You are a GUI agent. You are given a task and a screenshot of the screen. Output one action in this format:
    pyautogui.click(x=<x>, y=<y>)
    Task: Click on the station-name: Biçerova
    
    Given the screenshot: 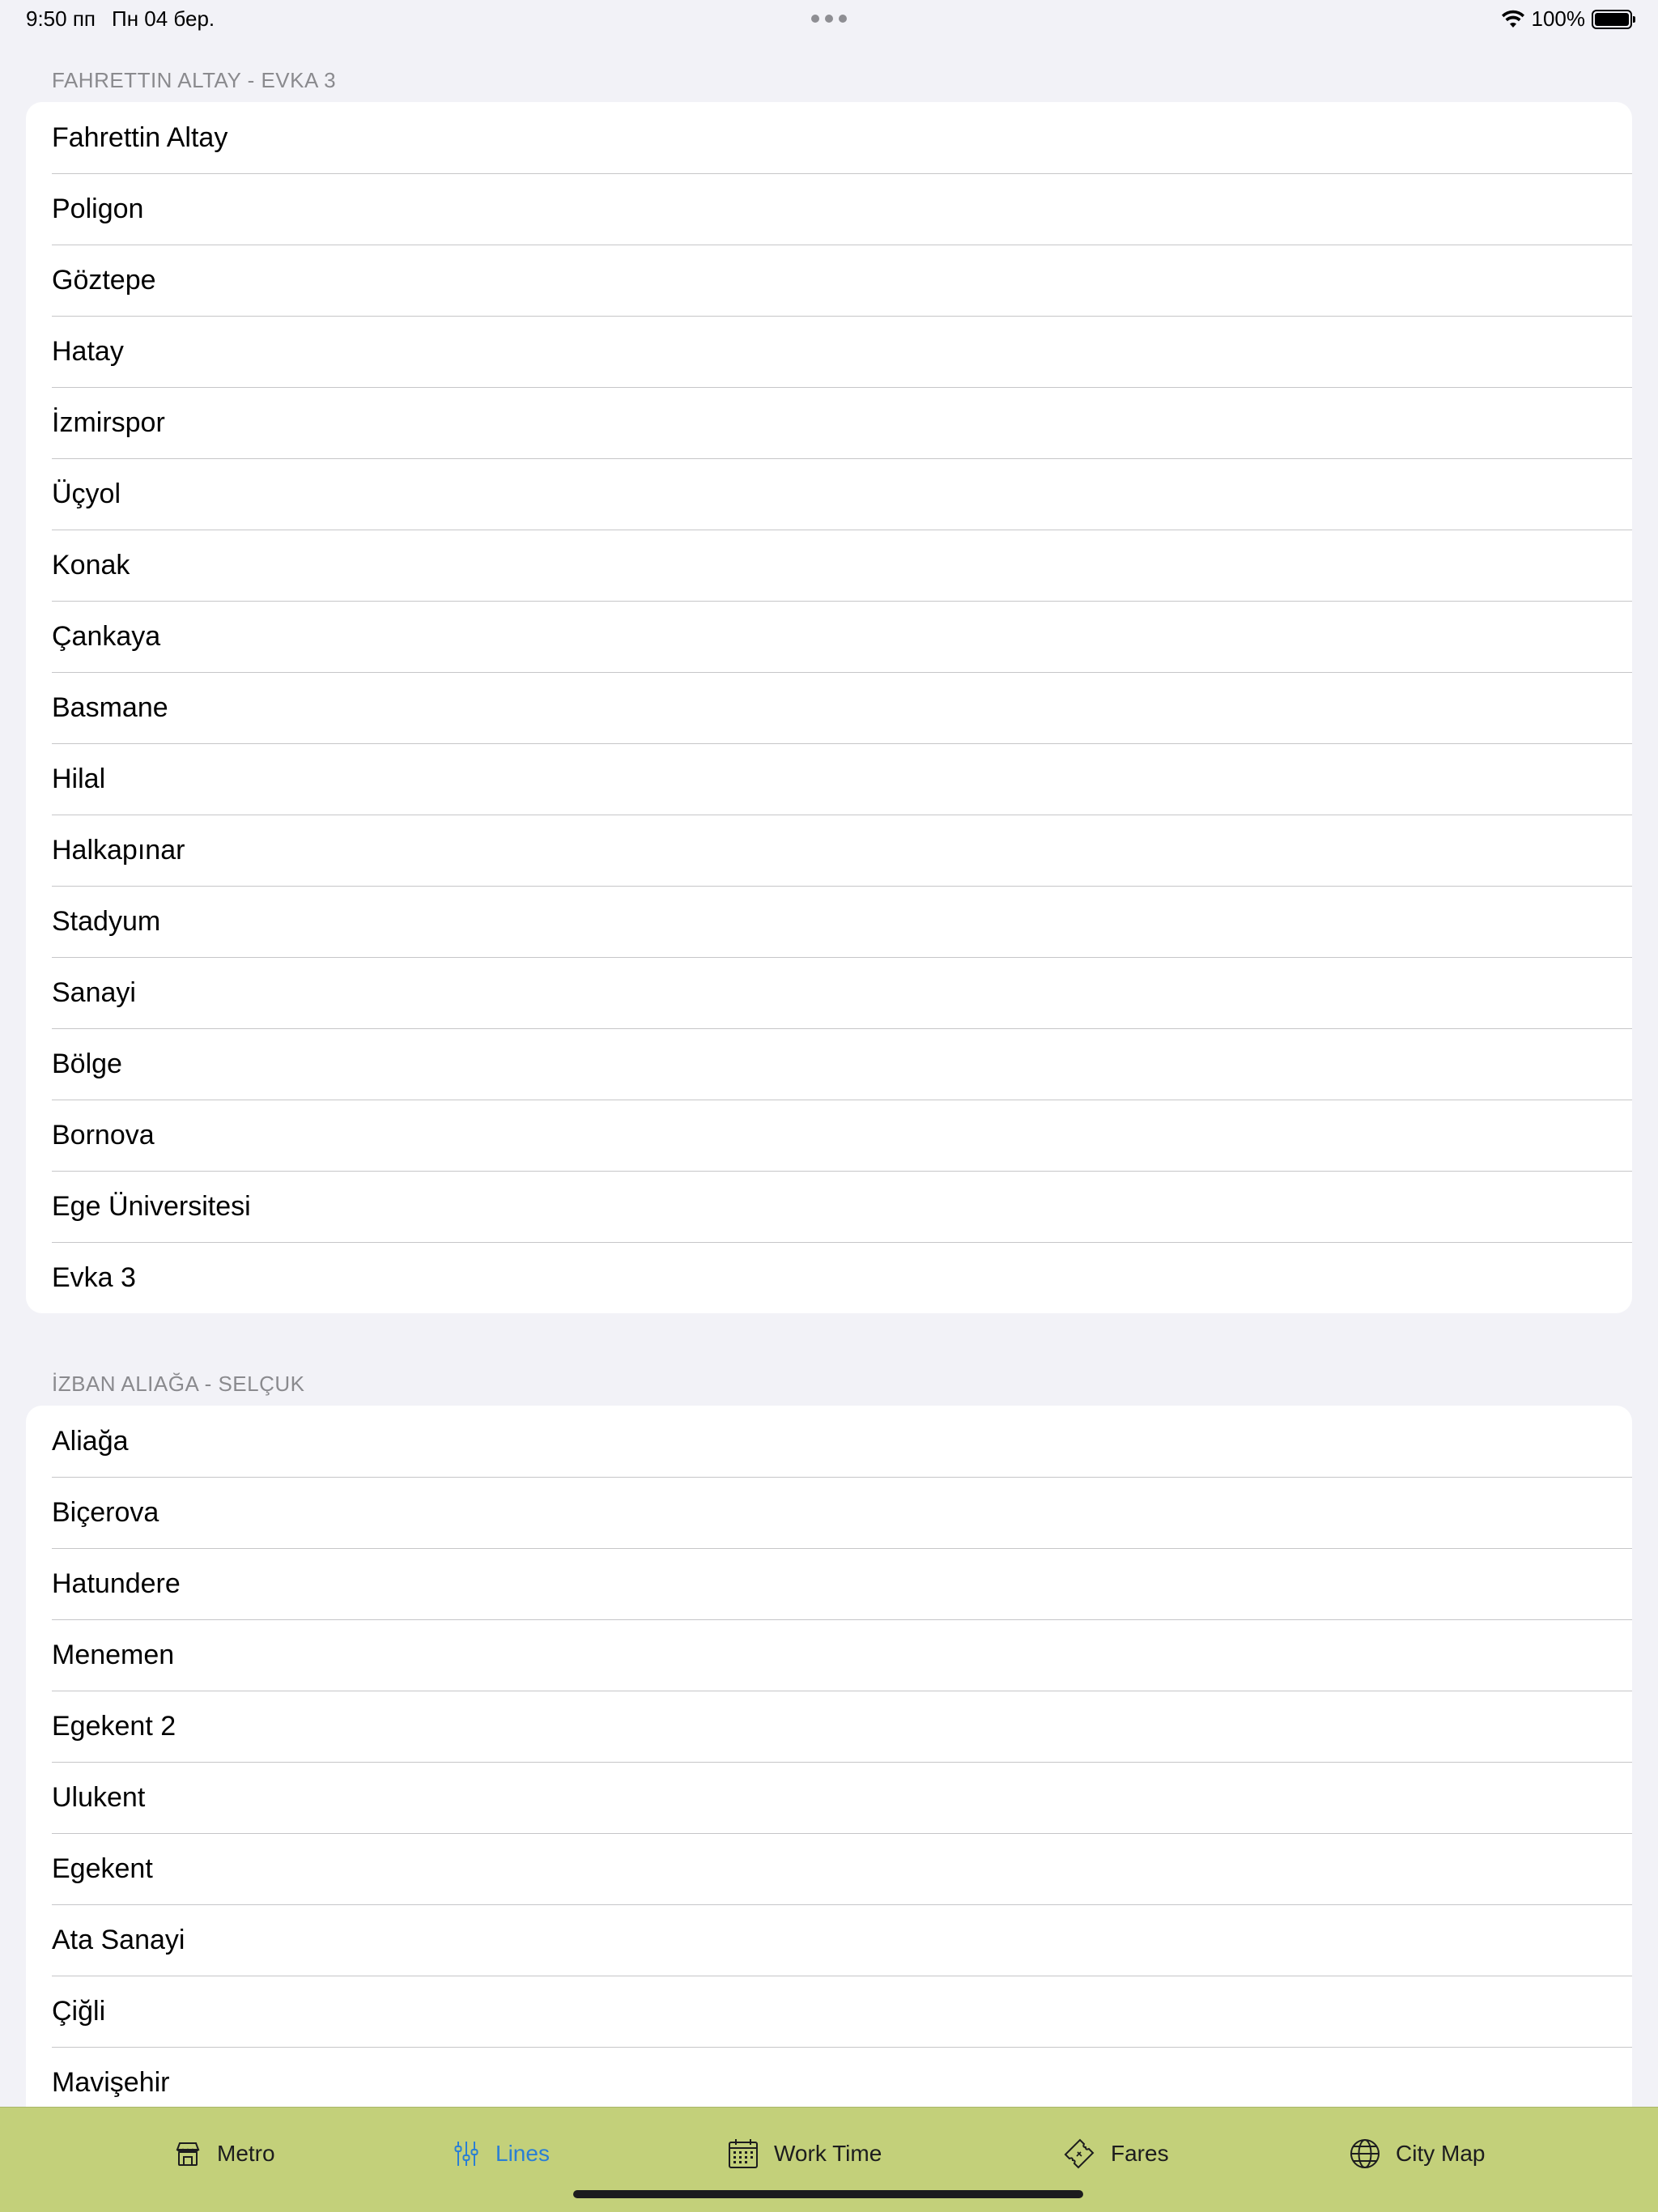 What is the action you would take?
    pyautogui.click(x=105, y=1512)
    